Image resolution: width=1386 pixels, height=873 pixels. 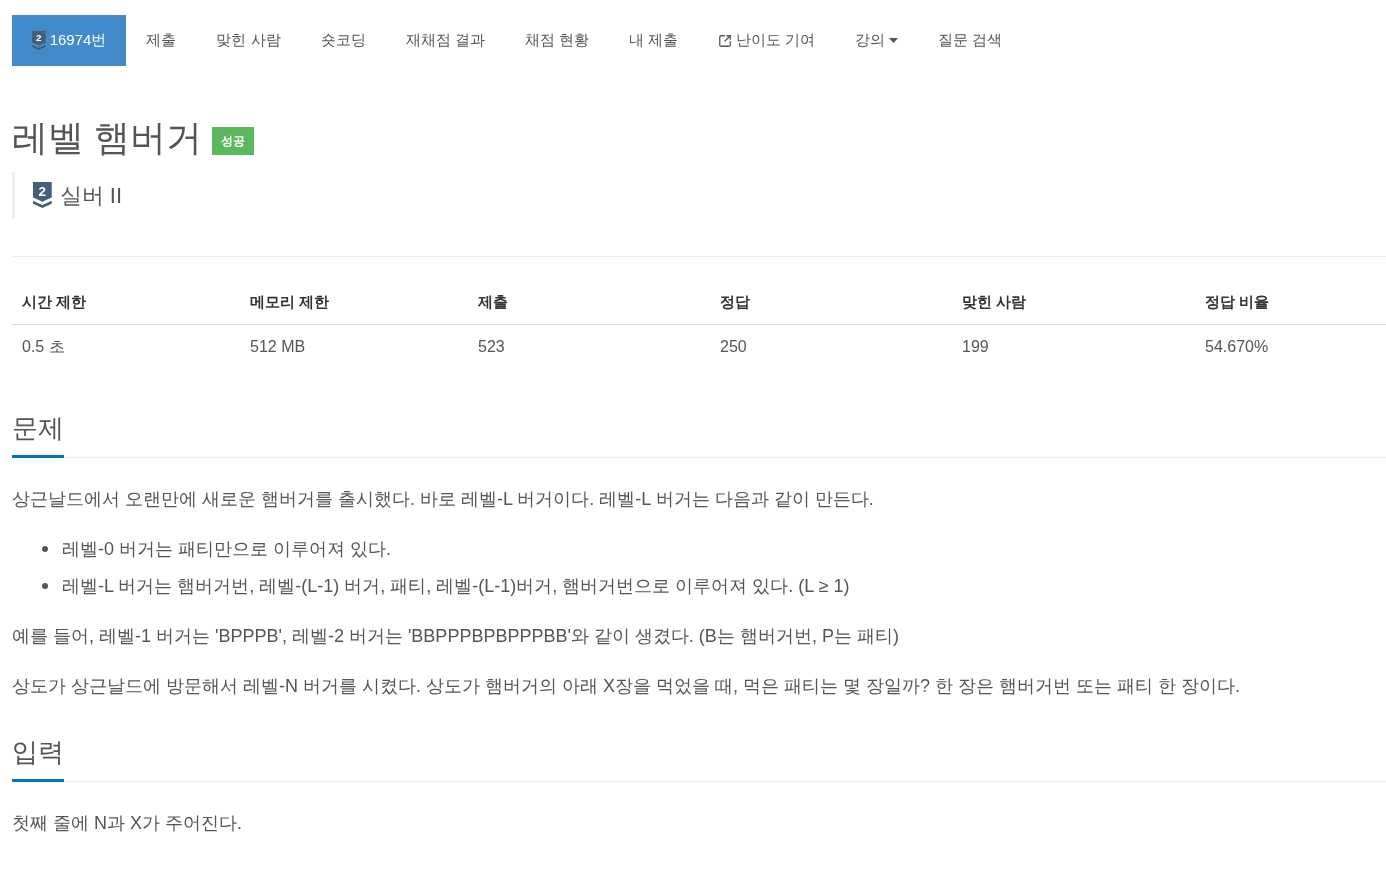 What do you see at coordinates (456, 586) in the screenshot?
I see `list-item-text: 레벨-L 버거는 햄버거번, 레벨-(L-1) 버거, 패티, 레벨-(L-1)버거, 햄버거번으로 이루어져 있다. (L ≥ 1)` at bounding box center [456, 586].